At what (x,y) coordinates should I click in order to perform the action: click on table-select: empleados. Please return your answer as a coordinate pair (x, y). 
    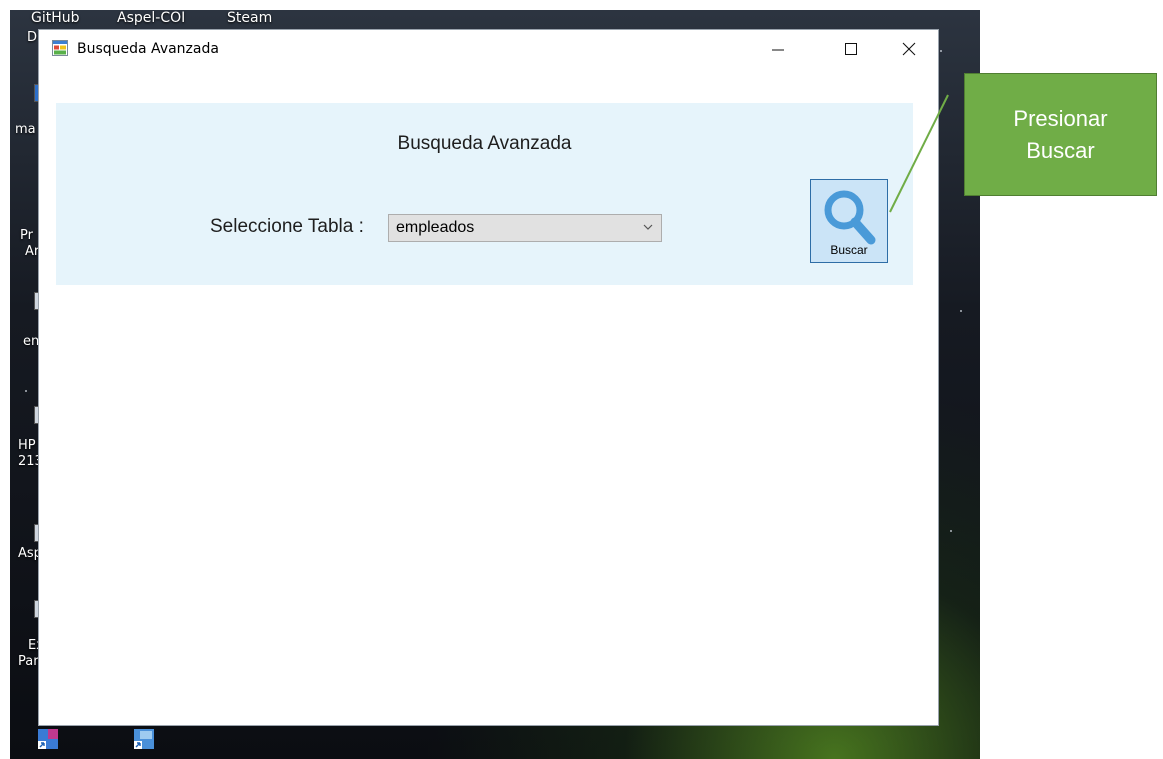
    Looking at the image, I should click on (525, 228).